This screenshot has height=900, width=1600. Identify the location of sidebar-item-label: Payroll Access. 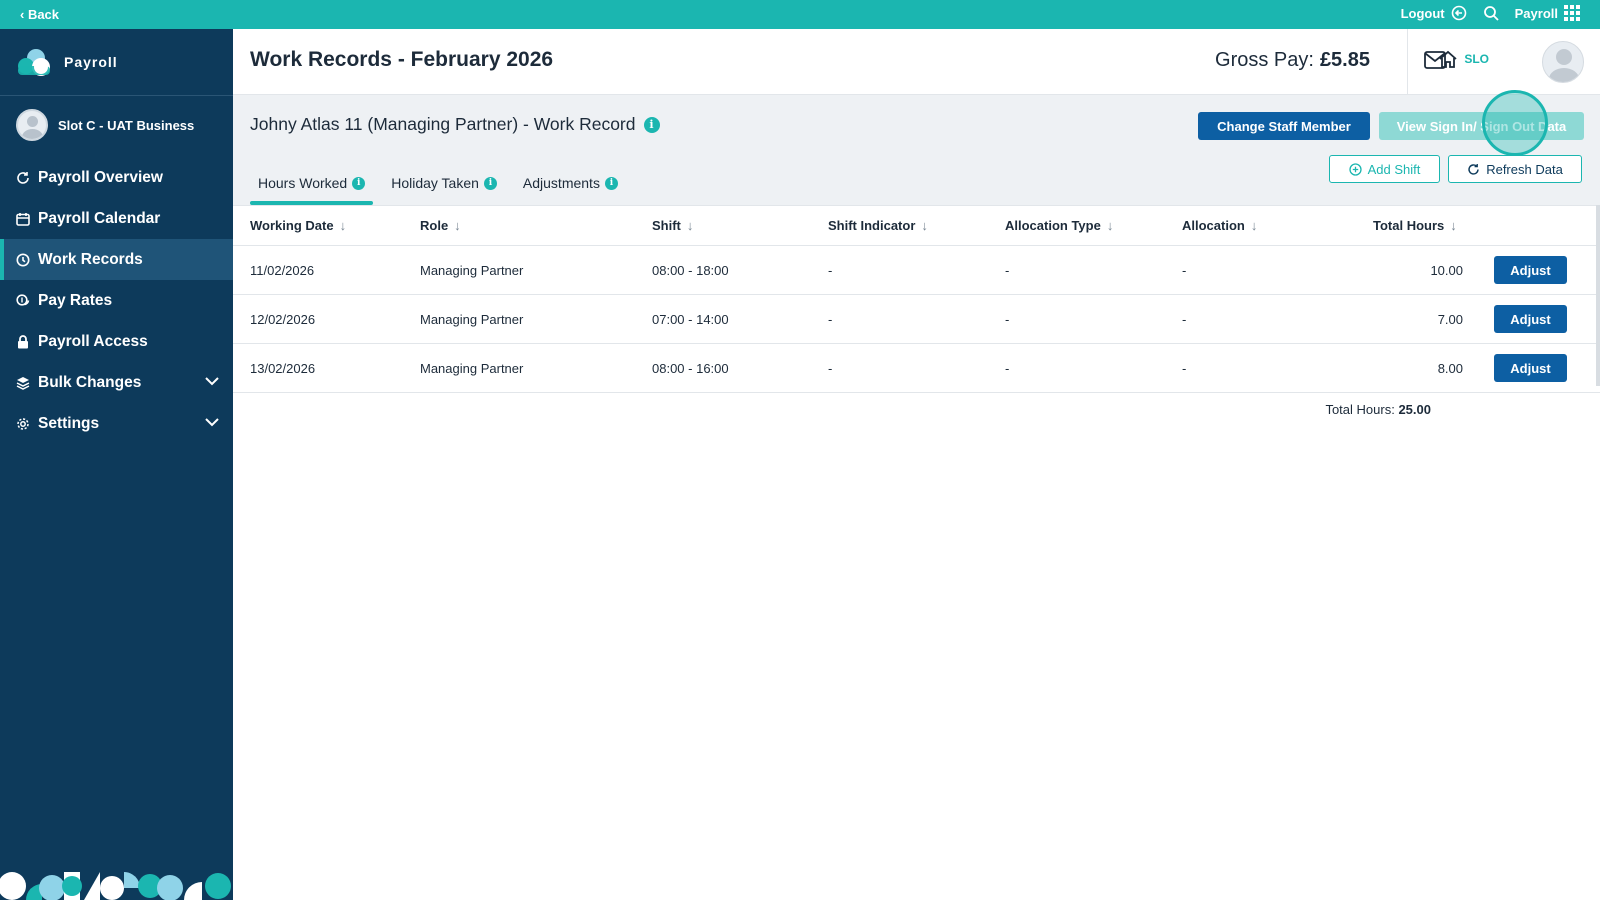
(93, 341).